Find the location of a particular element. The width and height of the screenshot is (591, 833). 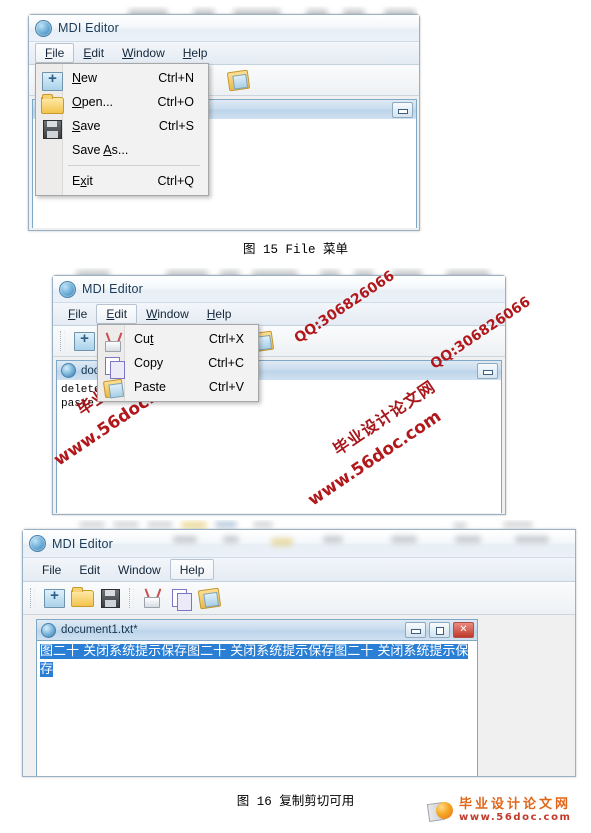

caption-figure-1: 图 15 File 菜单 is located at coordinates (295, 247).